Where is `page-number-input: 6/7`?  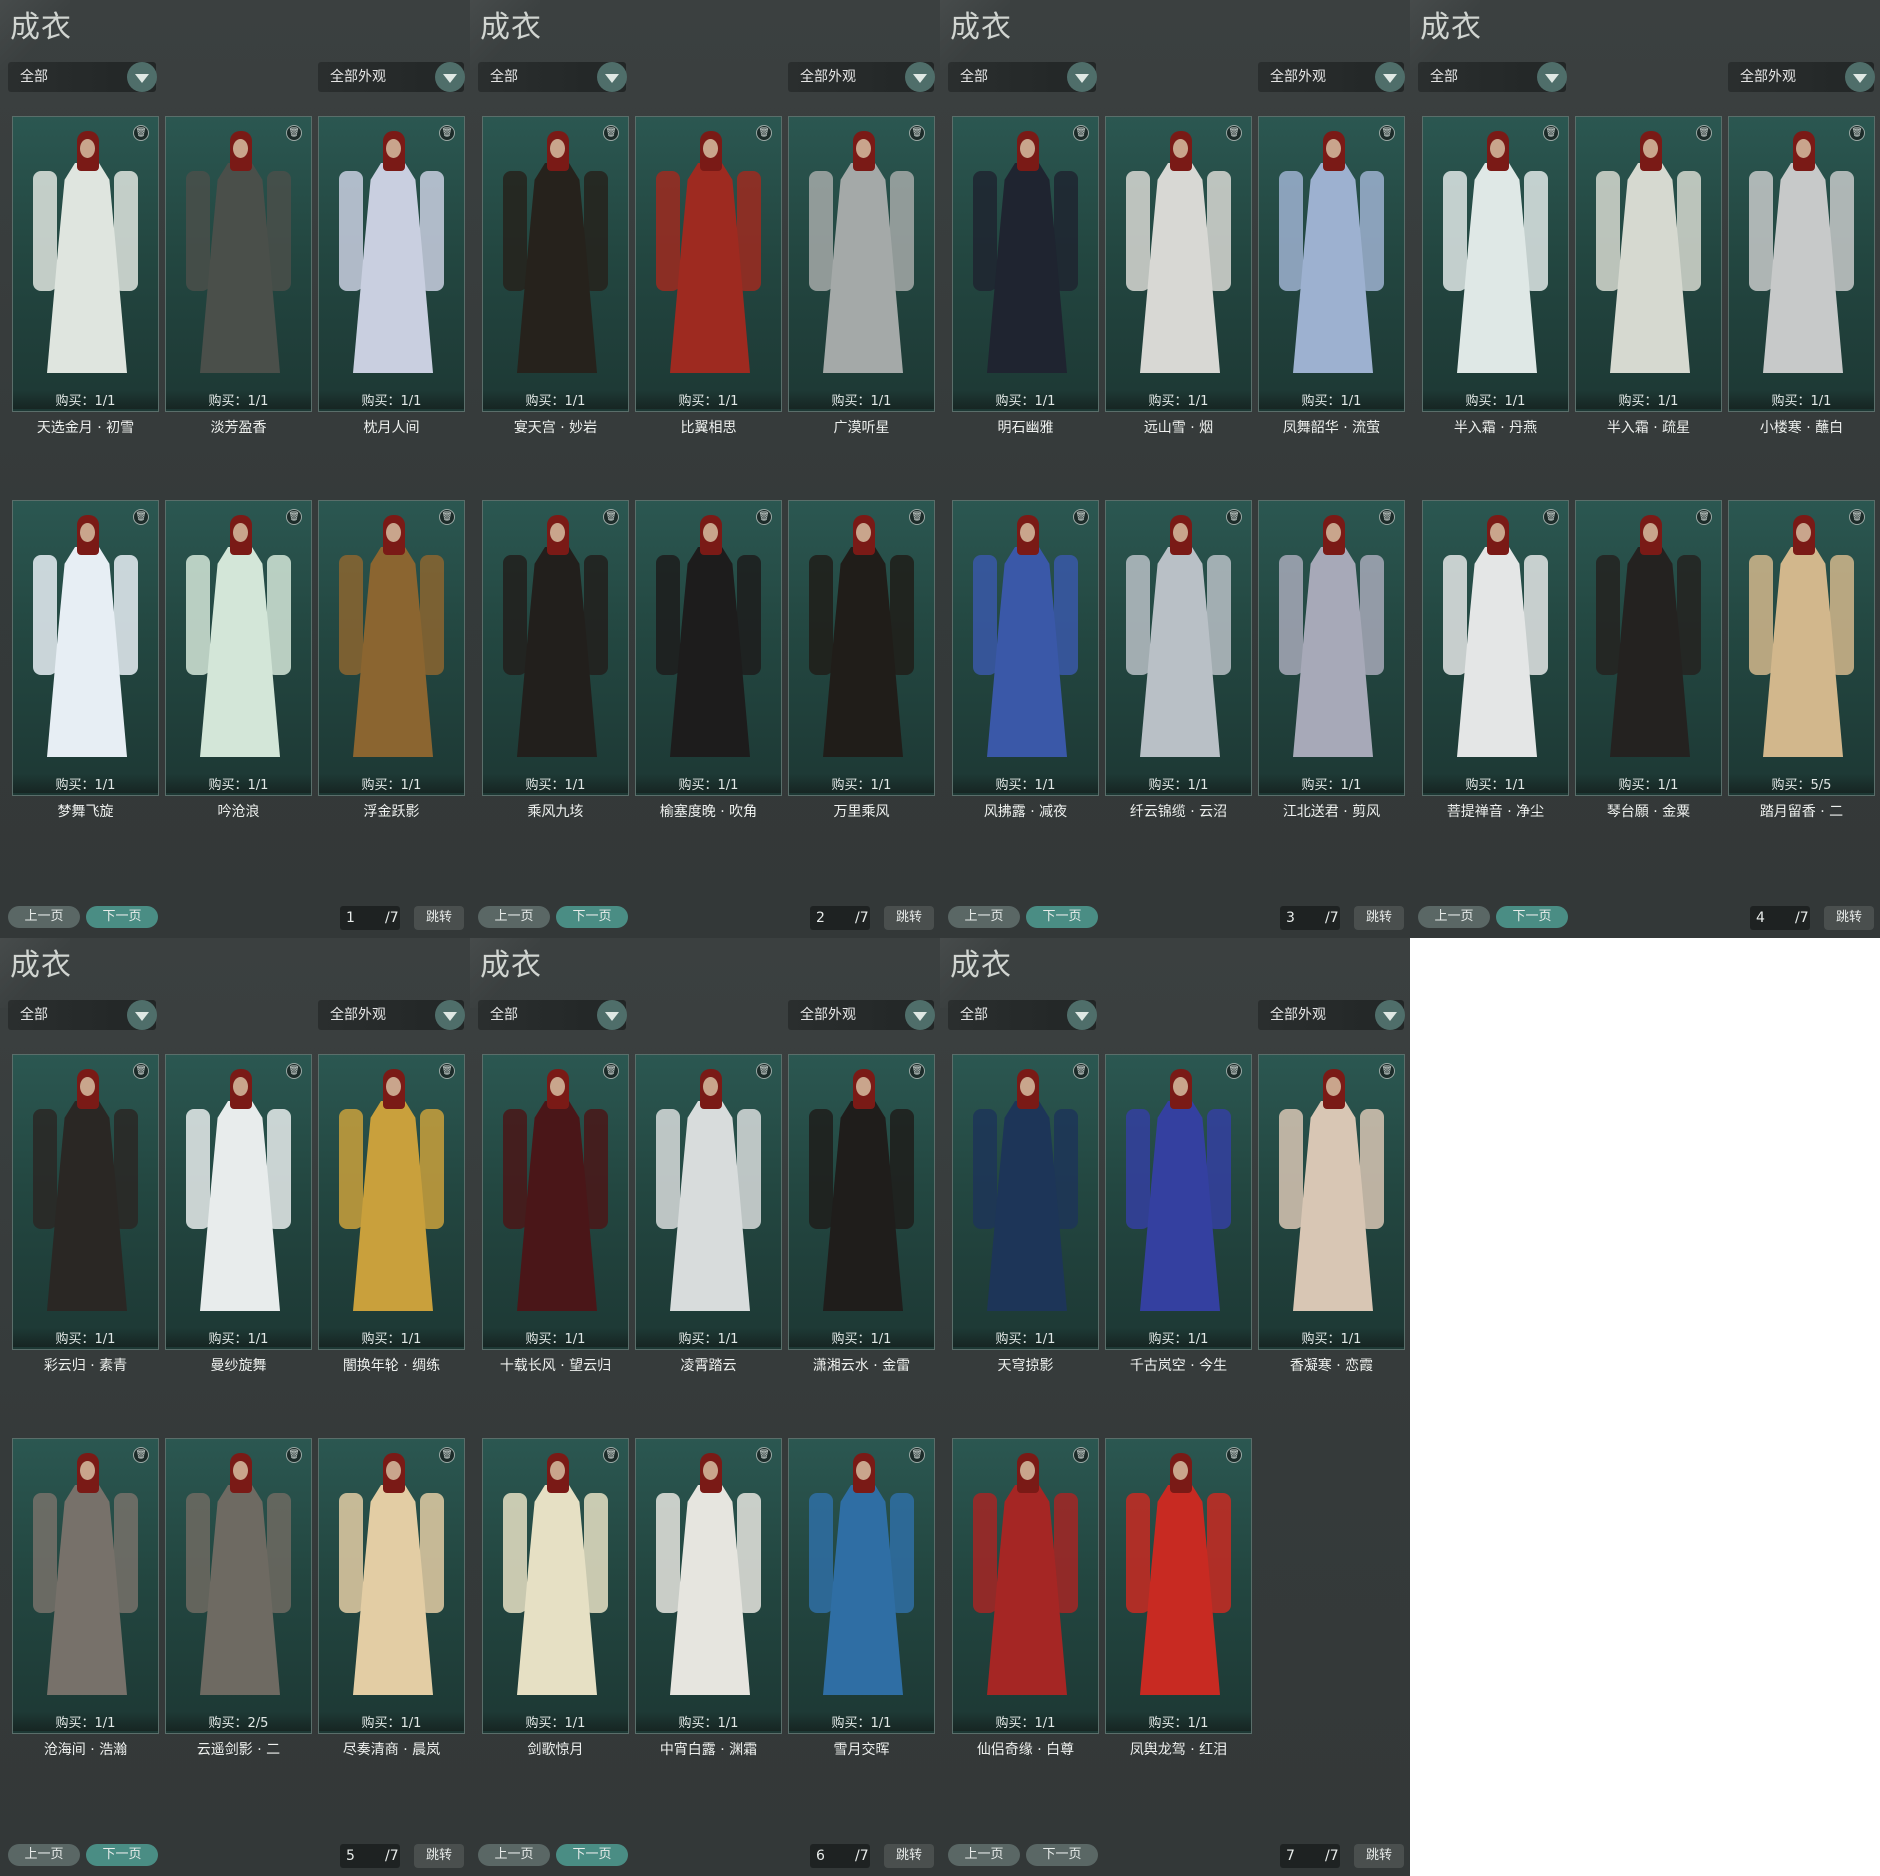
page-number-input: 6/7 is located at coordinates (840, 1856).